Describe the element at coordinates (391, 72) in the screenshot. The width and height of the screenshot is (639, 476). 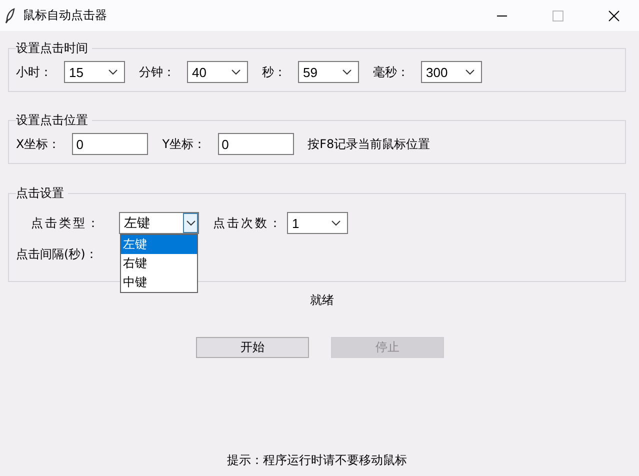
I see `field-label: 毫秒：` at that location.